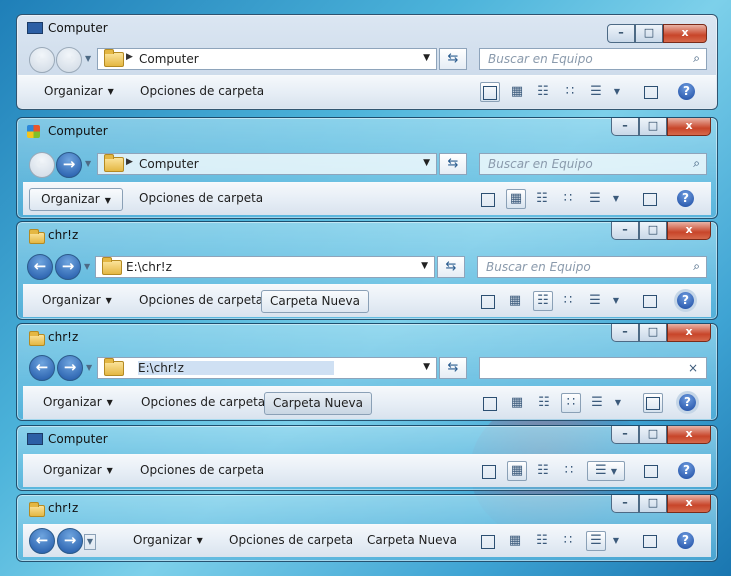 The image size is (731, 576). What do you see at coordinates (593, 368) in the screenshot?
I see `search-box: ×` at bounding box center [593, 368].